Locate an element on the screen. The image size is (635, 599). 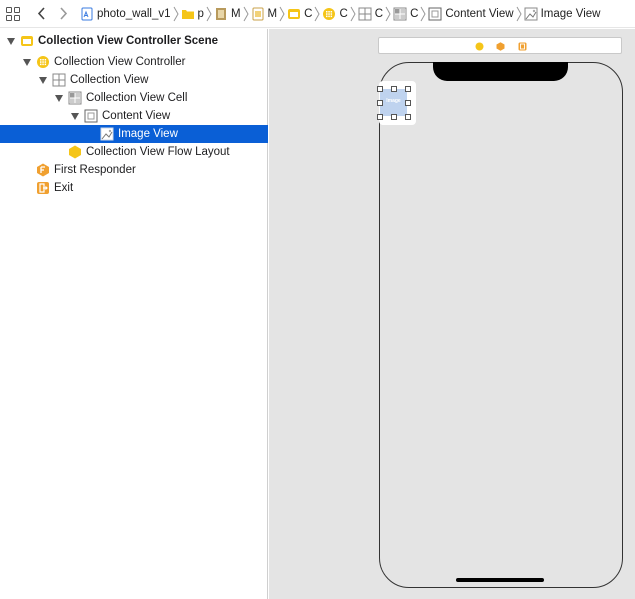
outline-row-collection-view: Collection View is located at coordinates (134, 80).